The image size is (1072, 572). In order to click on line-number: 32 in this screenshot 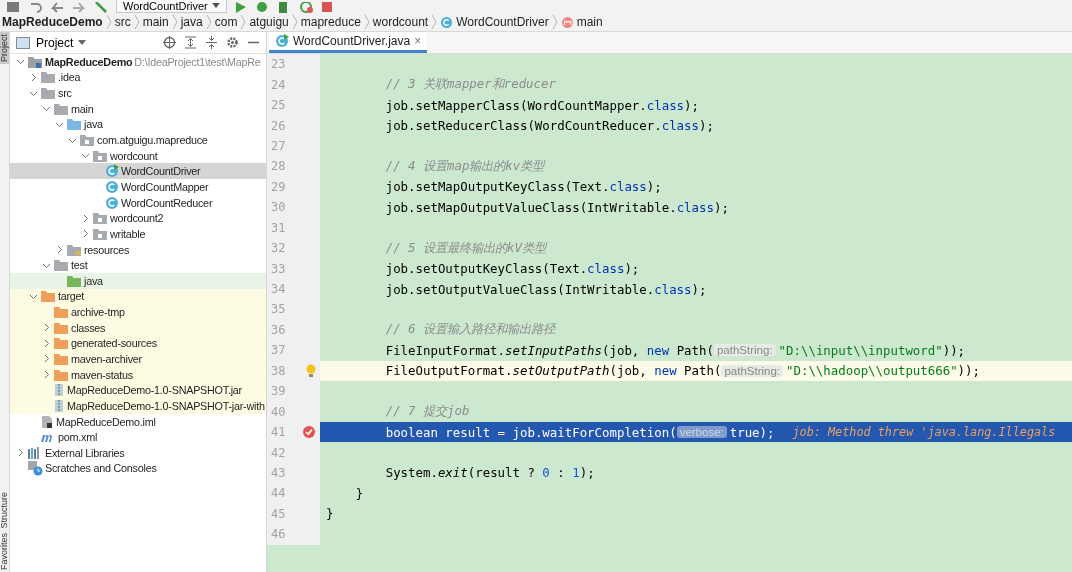, I will do `click(278, 248)`.